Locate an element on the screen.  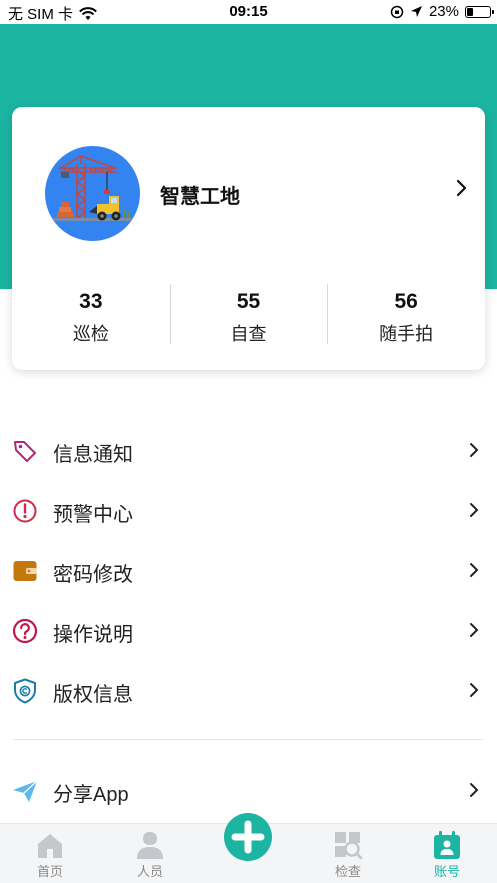
tab-inspect: 检查 is located at coordinates (348, 853).